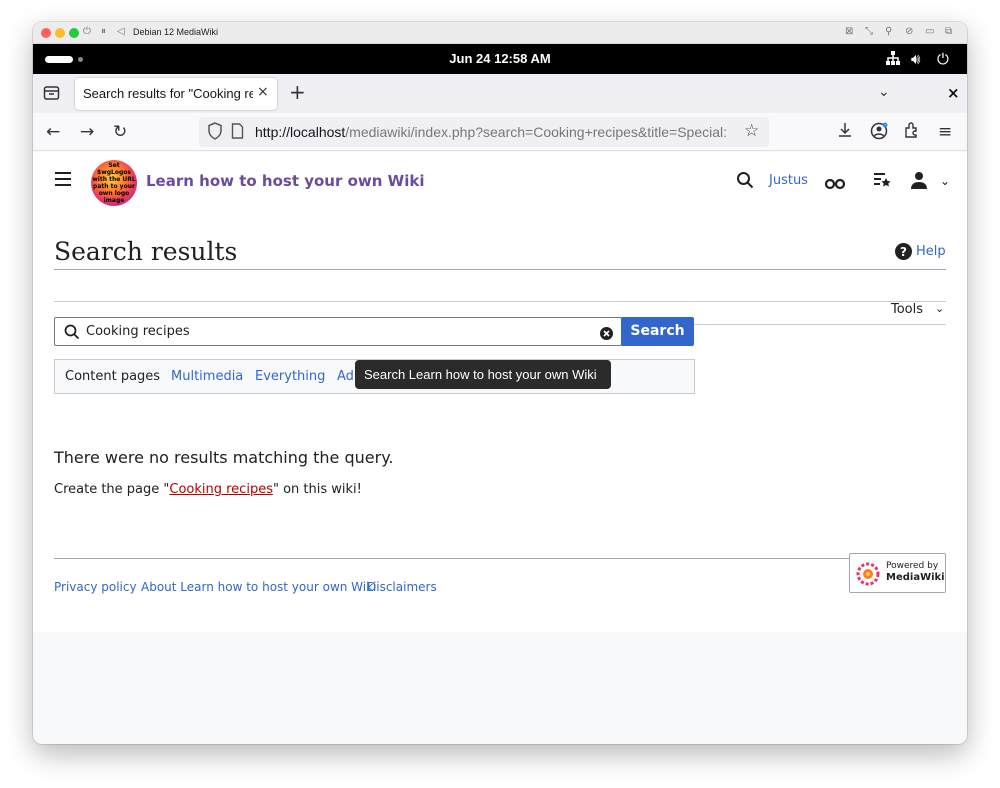  I want to click on forward-arrow-icon: →, so click(87, 132).